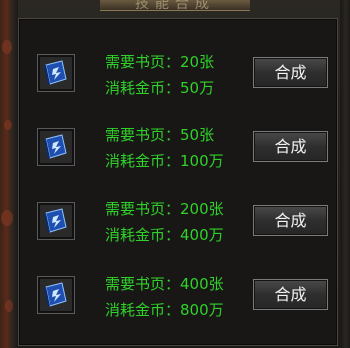 This screenshot has width=350, height=348. What do you see at coordinates (164, 310) in the screenshot?
I see `gold-cost-text: 消耗金币：800万` at bounding box center [164, 310].